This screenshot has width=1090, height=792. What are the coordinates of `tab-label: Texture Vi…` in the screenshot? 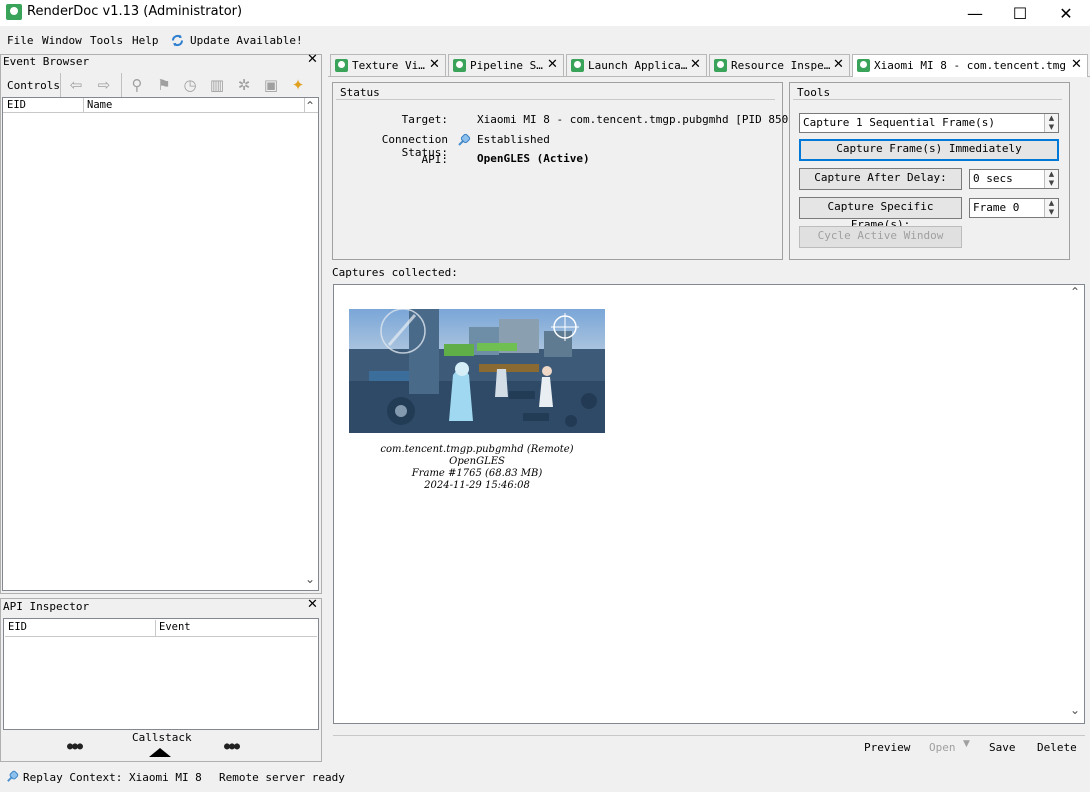 It's located at (388, 65).